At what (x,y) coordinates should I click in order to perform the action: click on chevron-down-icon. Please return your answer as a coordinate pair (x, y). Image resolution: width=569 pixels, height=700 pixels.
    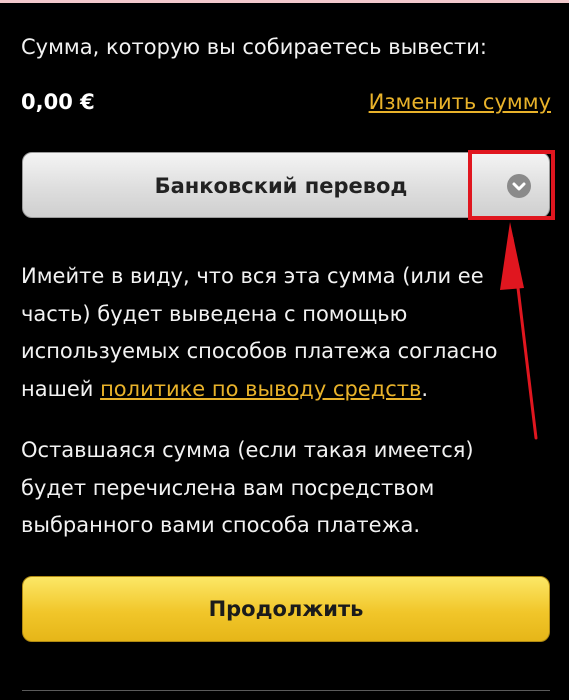
    Looking at the image, I should click on (519, 186).